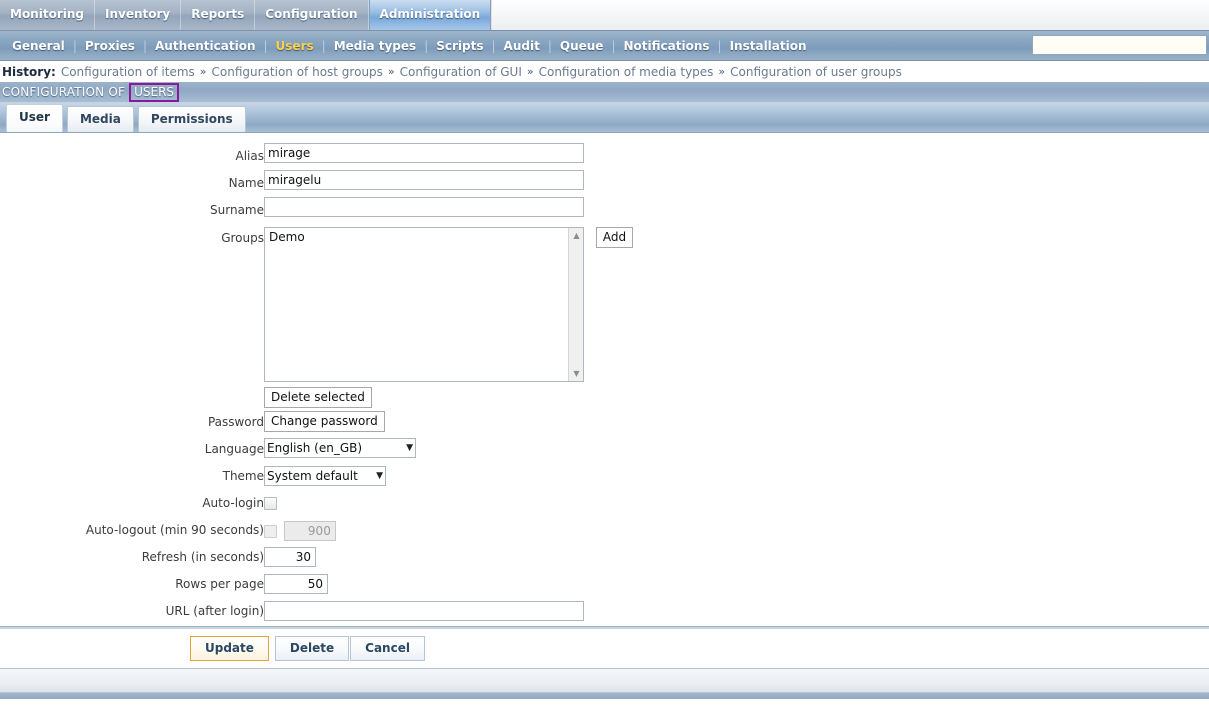 The width and height of the screenshot is (1209, 717). What do you see at coordinates (312, 15) in the screenshot?
I see `top-menu-item-configuration: Configuration` at bounding box center [312, 15].